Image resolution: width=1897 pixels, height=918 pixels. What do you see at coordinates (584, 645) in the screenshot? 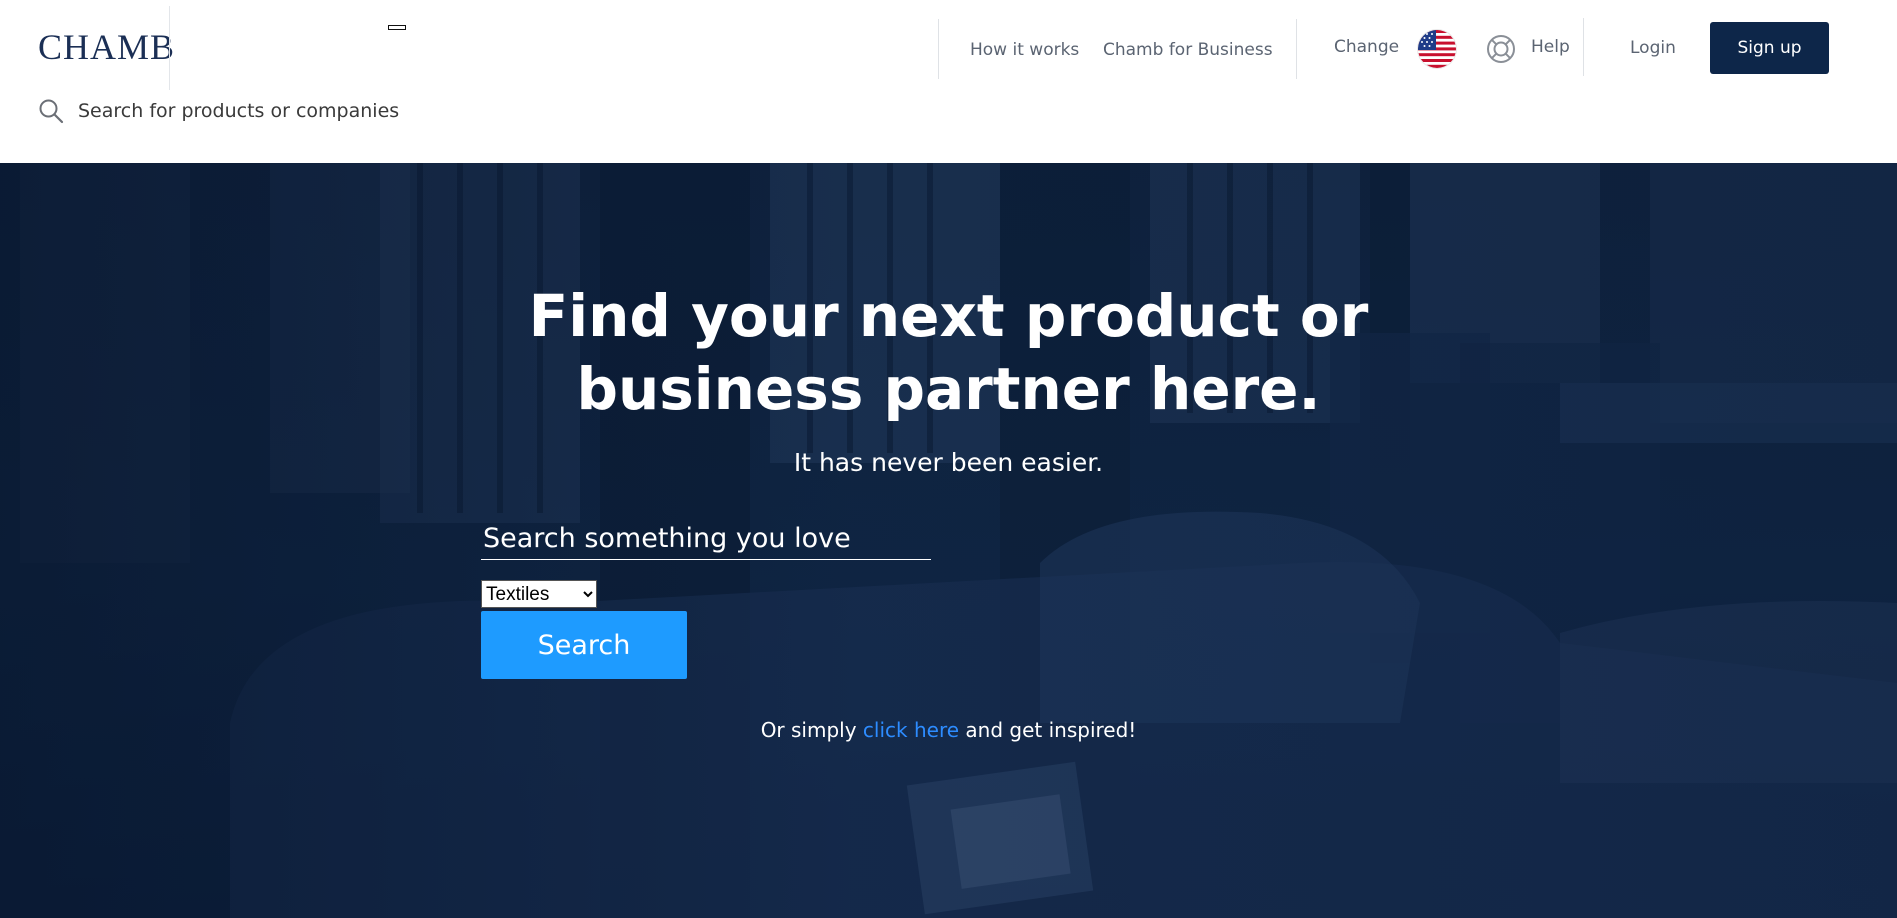
I see `search-button: Search` at bounding box center [584, 645].